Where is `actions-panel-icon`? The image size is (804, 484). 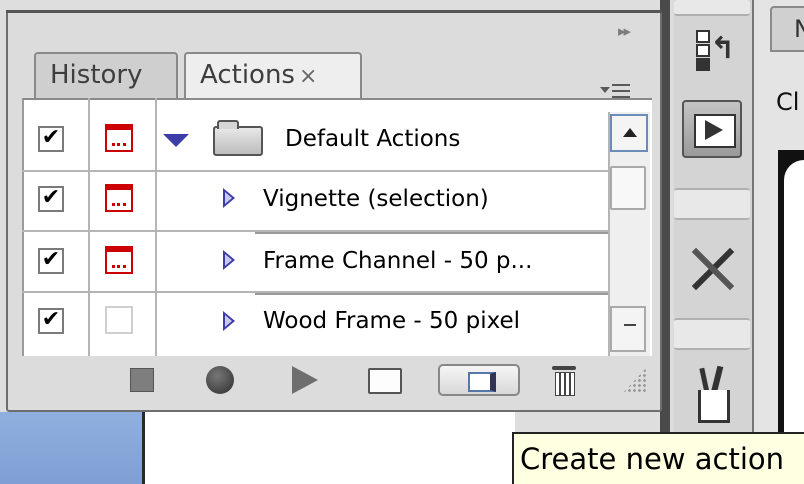 actions-panel-icon is located at coordinates (712, 129).